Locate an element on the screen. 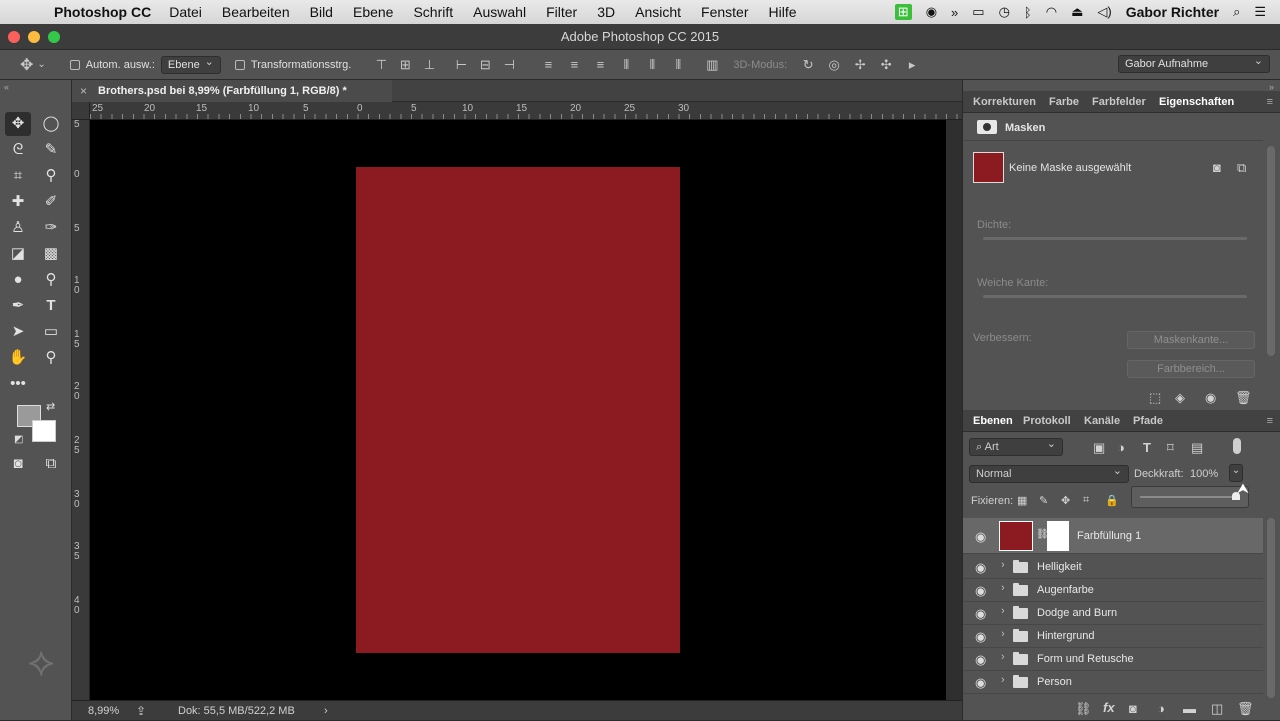 This screenshot has height=721, width=1280. zoom-level: 8,99% is located at coordinates (103, 711).